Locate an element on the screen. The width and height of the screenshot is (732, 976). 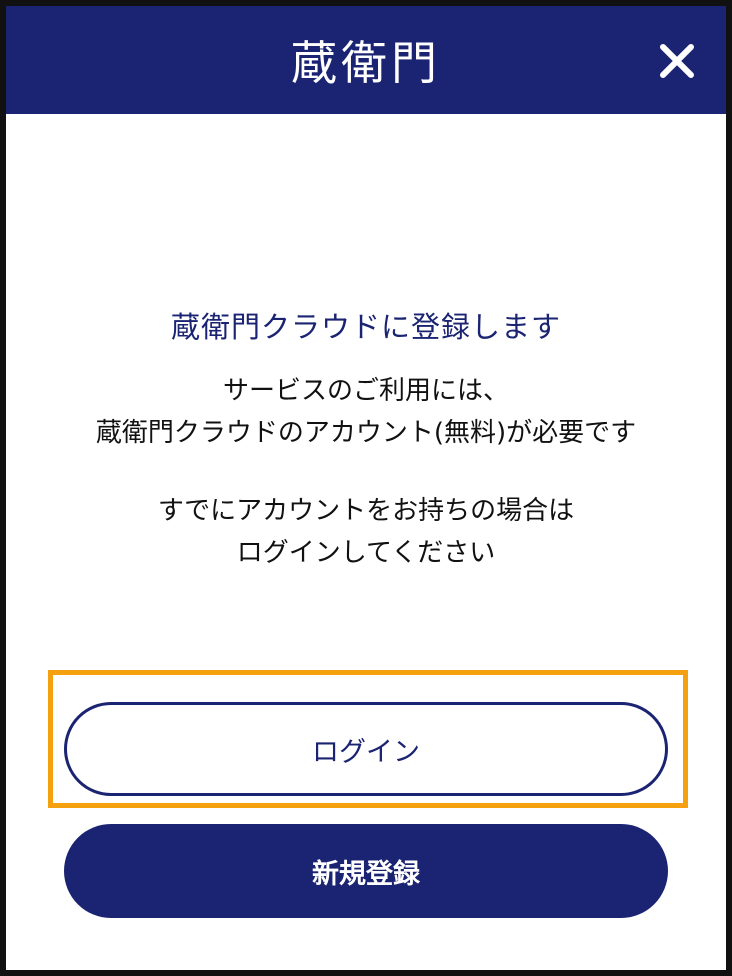
service-message: サービスのご利用には、 蔵衛門クラウドのアカウント(無料)が必要です is located at coordinates (366, 412).